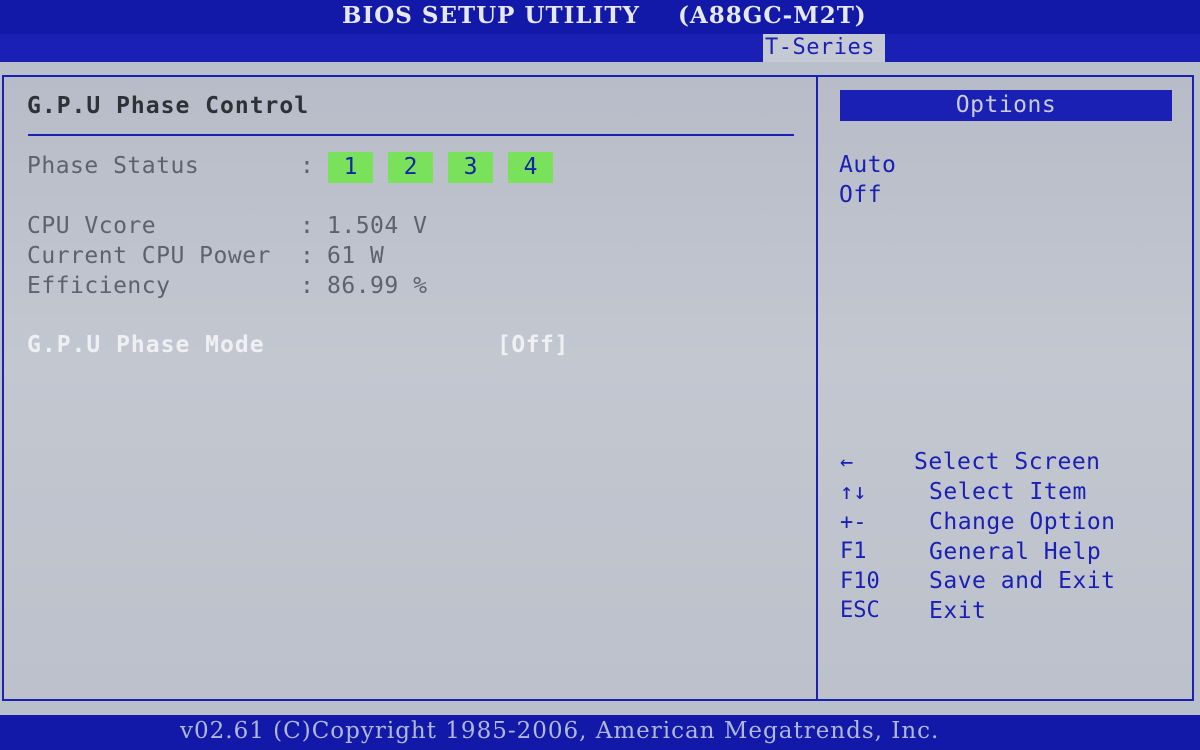 Image resolution: width=1200 pixels, height=750 pixels. What do you see at coordinates (113, 166) in the screenshot?
I see `phase-status-label: Phase Status` at bounding box center [113, 166].